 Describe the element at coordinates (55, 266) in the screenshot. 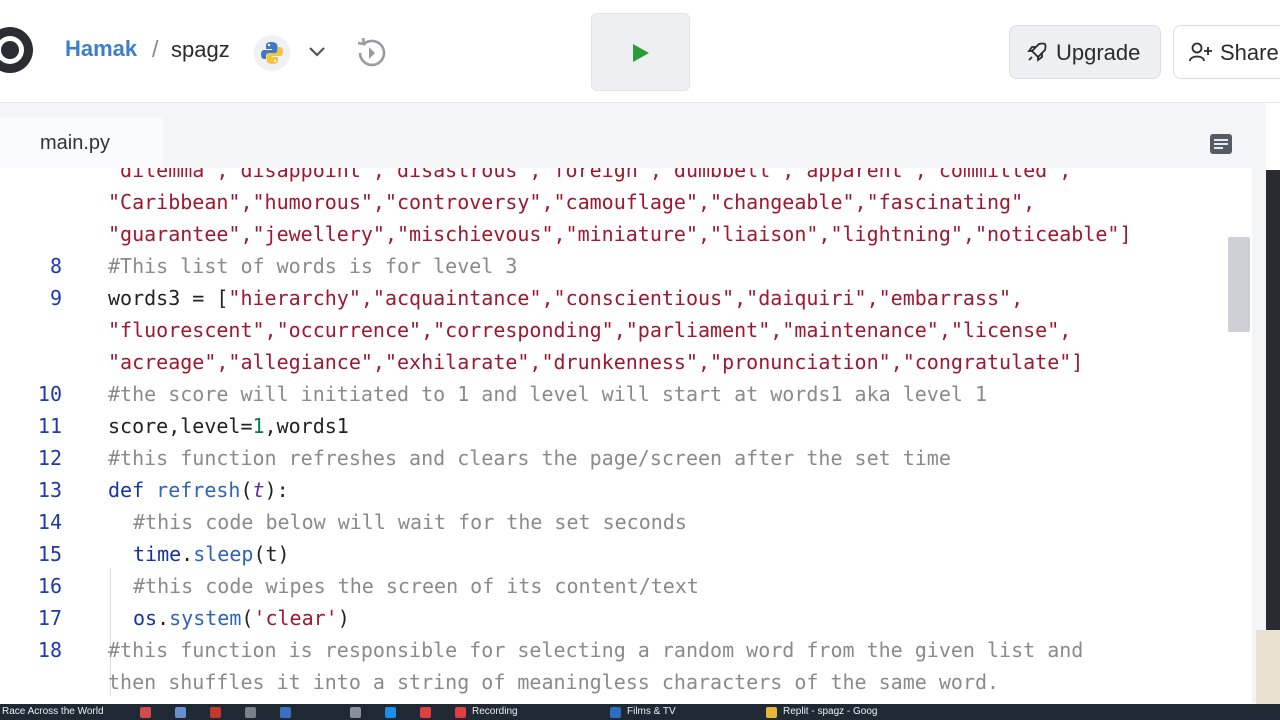

I see `line-number: 8` at that location.